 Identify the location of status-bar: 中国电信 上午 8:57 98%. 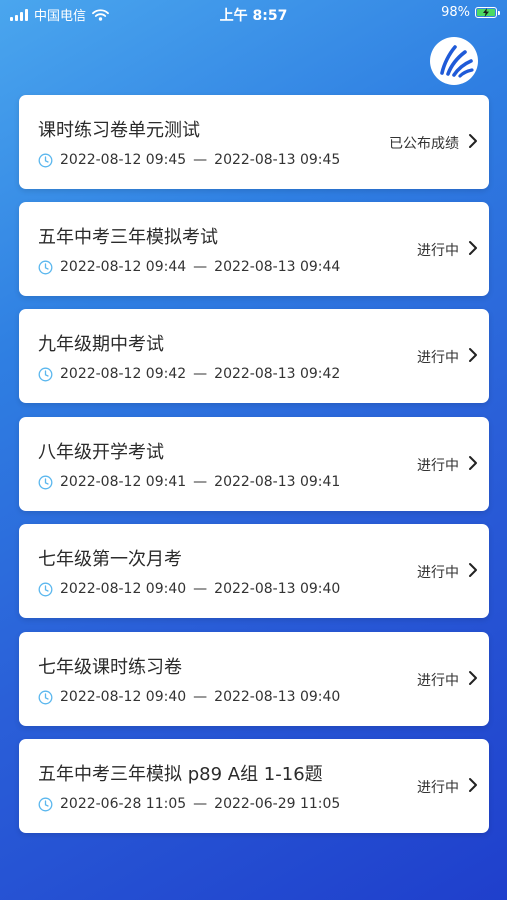
(253, 14).